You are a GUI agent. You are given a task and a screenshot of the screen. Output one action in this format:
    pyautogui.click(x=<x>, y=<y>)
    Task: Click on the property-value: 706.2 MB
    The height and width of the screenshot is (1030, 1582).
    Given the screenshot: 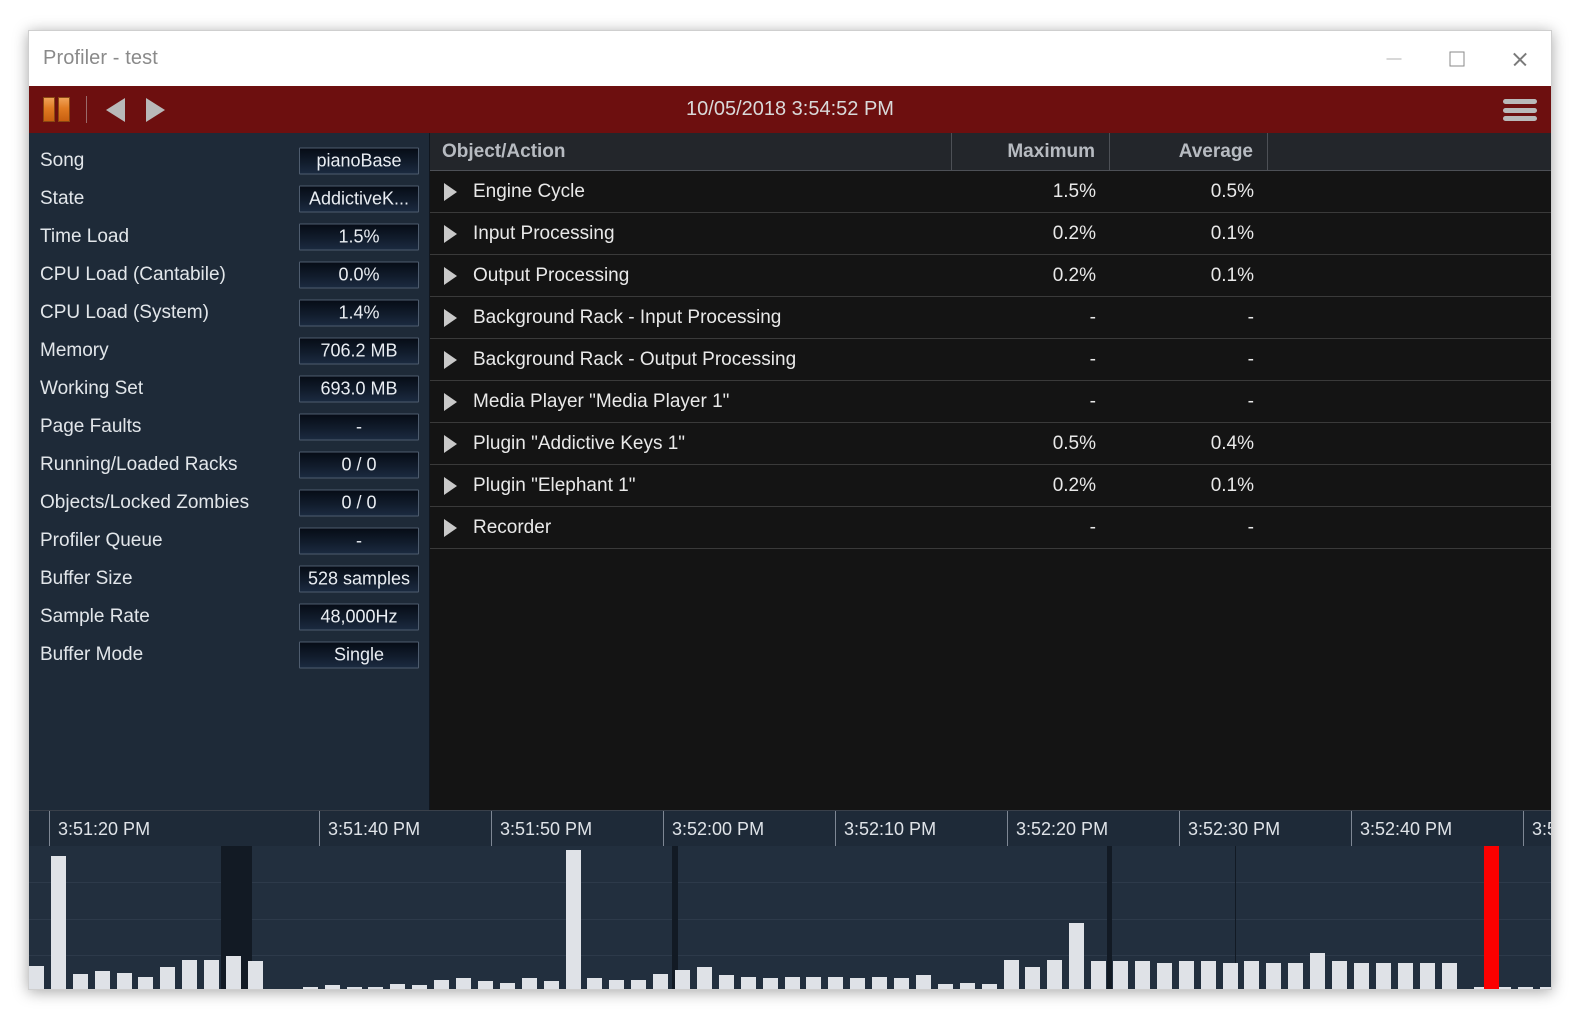 What is the action you would take?
    pyautogui.click(x=359, y=351)
    